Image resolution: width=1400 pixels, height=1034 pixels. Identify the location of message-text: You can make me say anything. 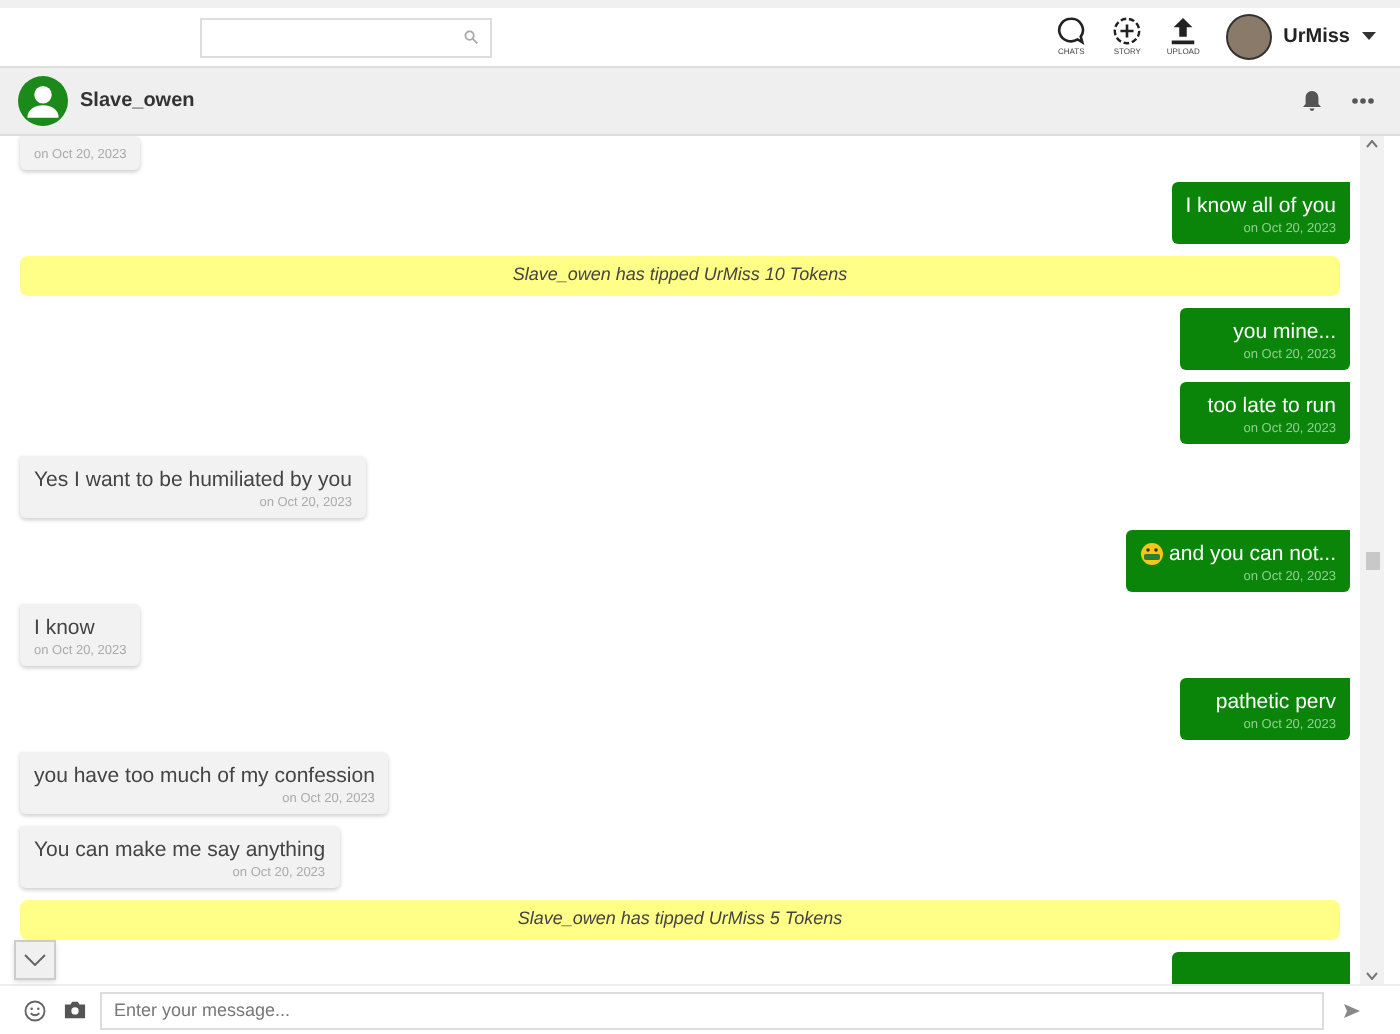
(180, 850).